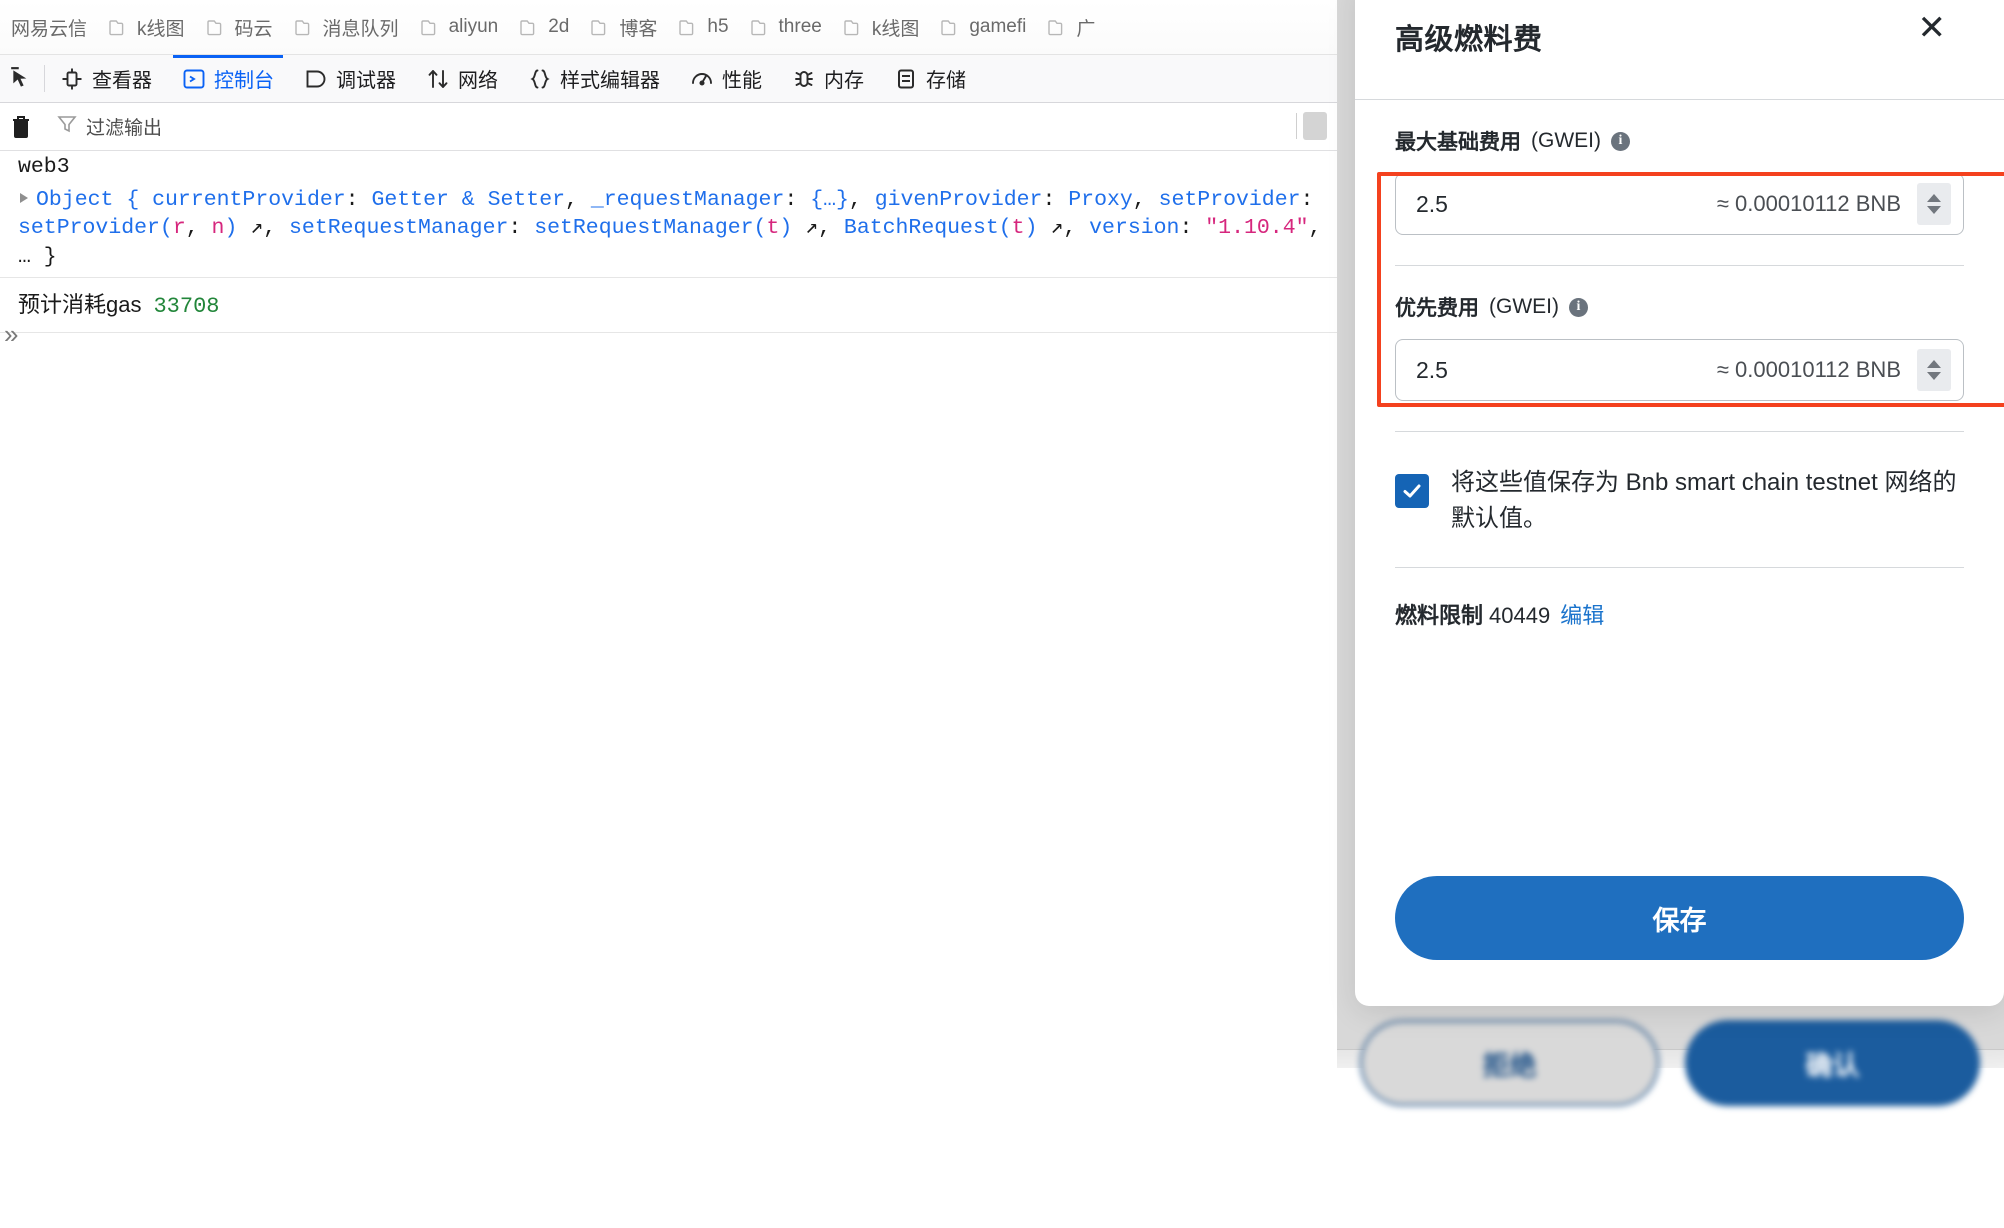 This screenshot has height=1228, width=2004. I want to click on tab-label: 内存, so click(844, 81).